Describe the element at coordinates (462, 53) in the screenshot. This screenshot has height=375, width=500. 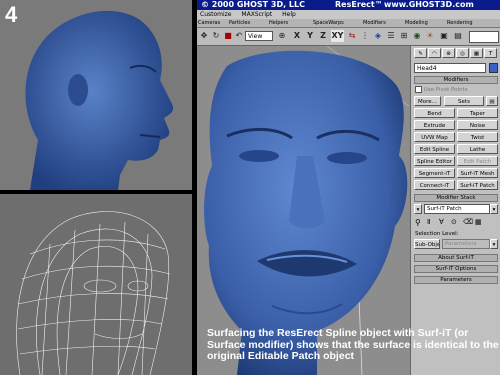
I see `motion-tab-icon: ◎` at that location.